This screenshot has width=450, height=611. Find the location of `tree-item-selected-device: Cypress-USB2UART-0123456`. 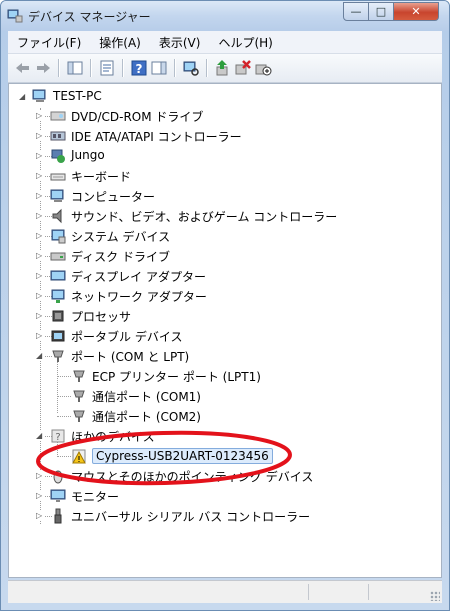

tree-item-selected-device: Cypress-USB2UART-0123456 is located at coordinates (219, 456).